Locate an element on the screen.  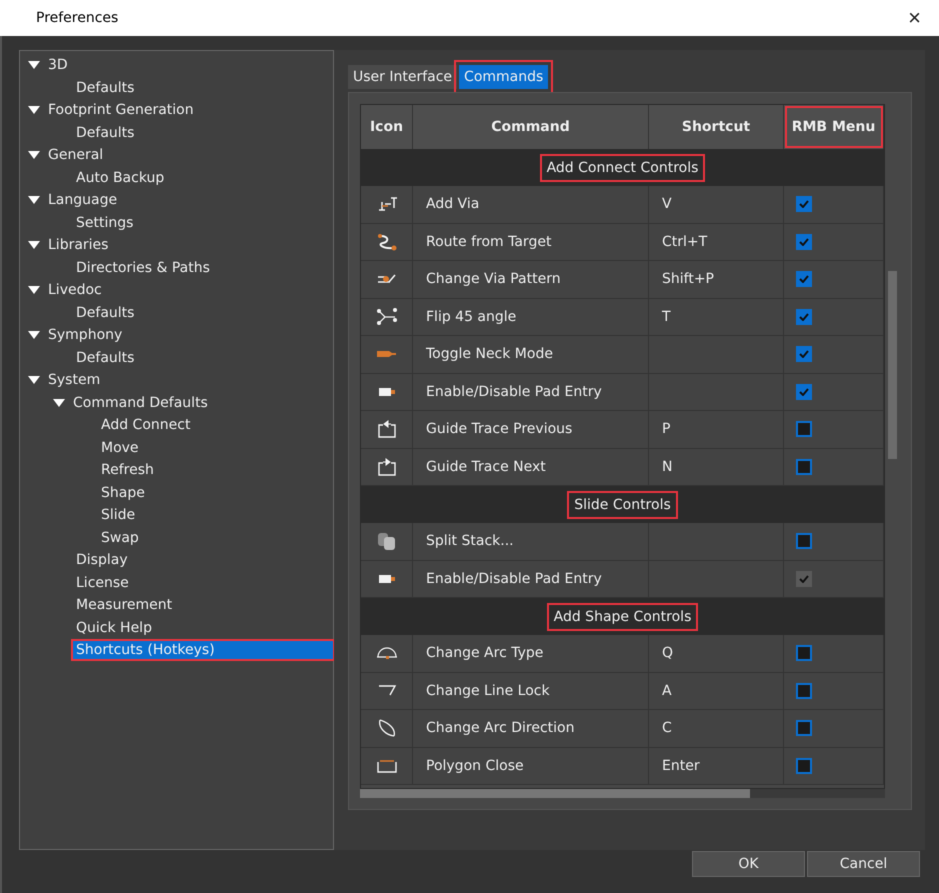
tree-item: System is located at coordinates (74, 380).